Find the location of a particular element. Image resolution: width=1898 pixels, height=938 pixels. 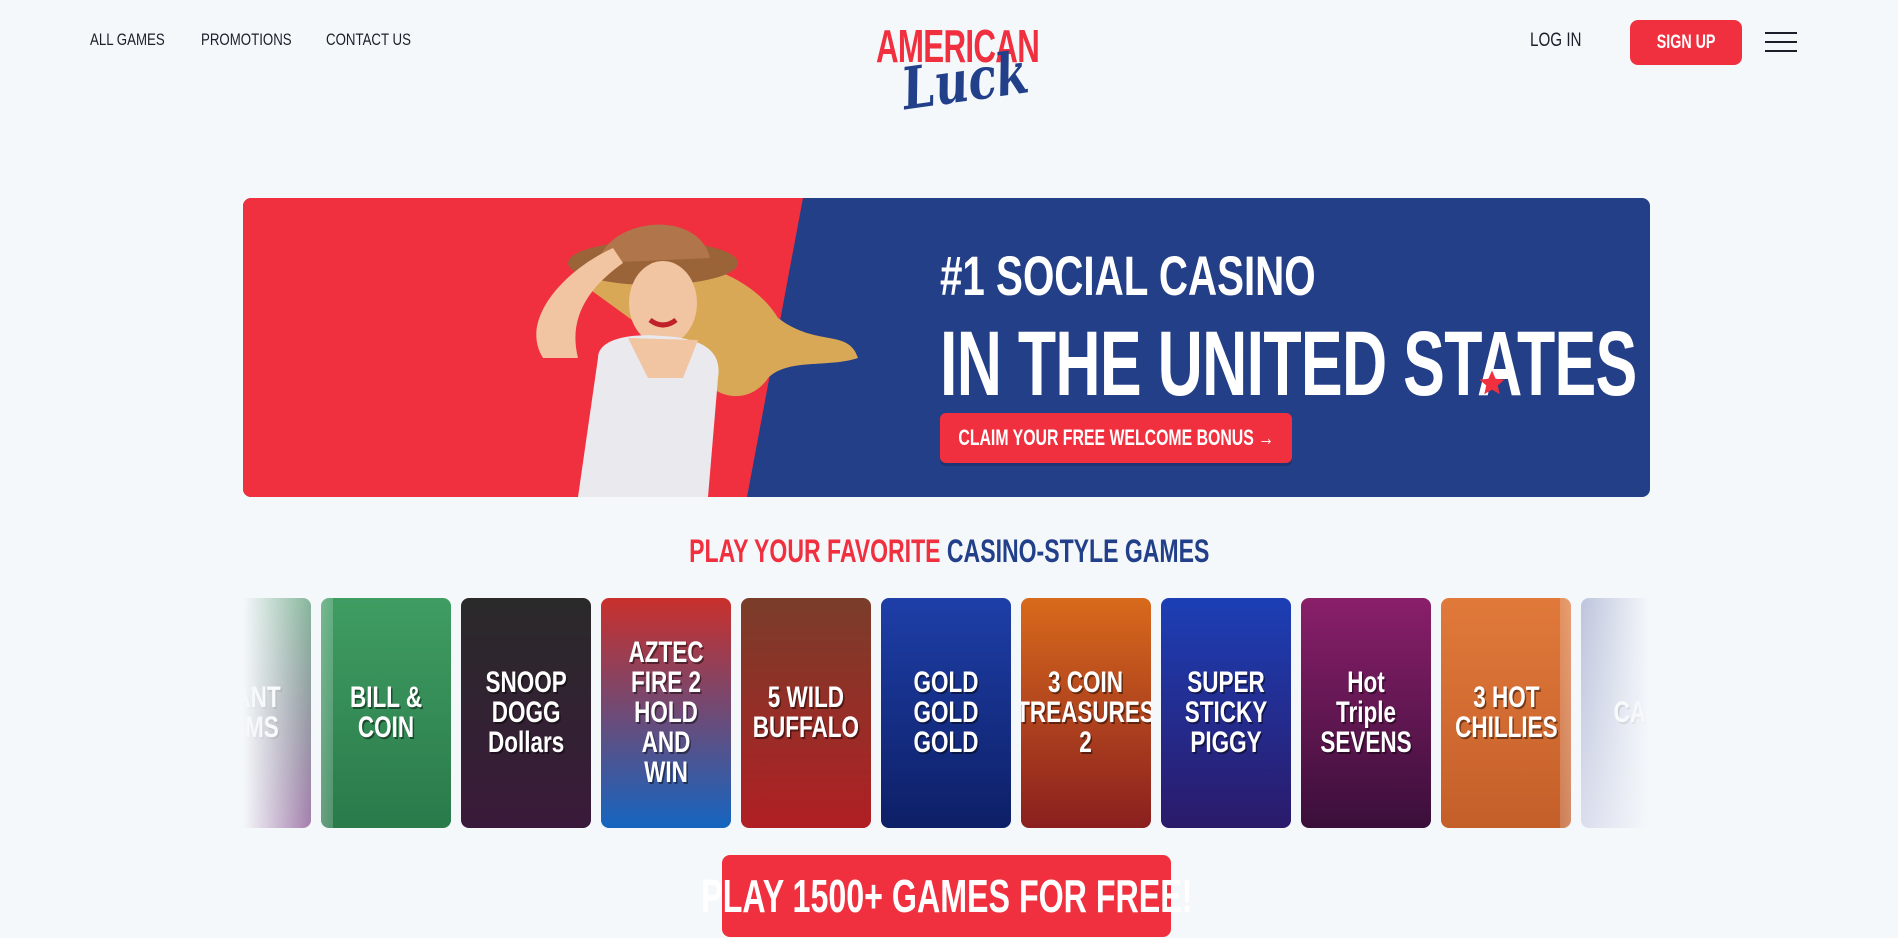

game-tile: GOLD GOLD GOLD is located at coordinates (946, 713).